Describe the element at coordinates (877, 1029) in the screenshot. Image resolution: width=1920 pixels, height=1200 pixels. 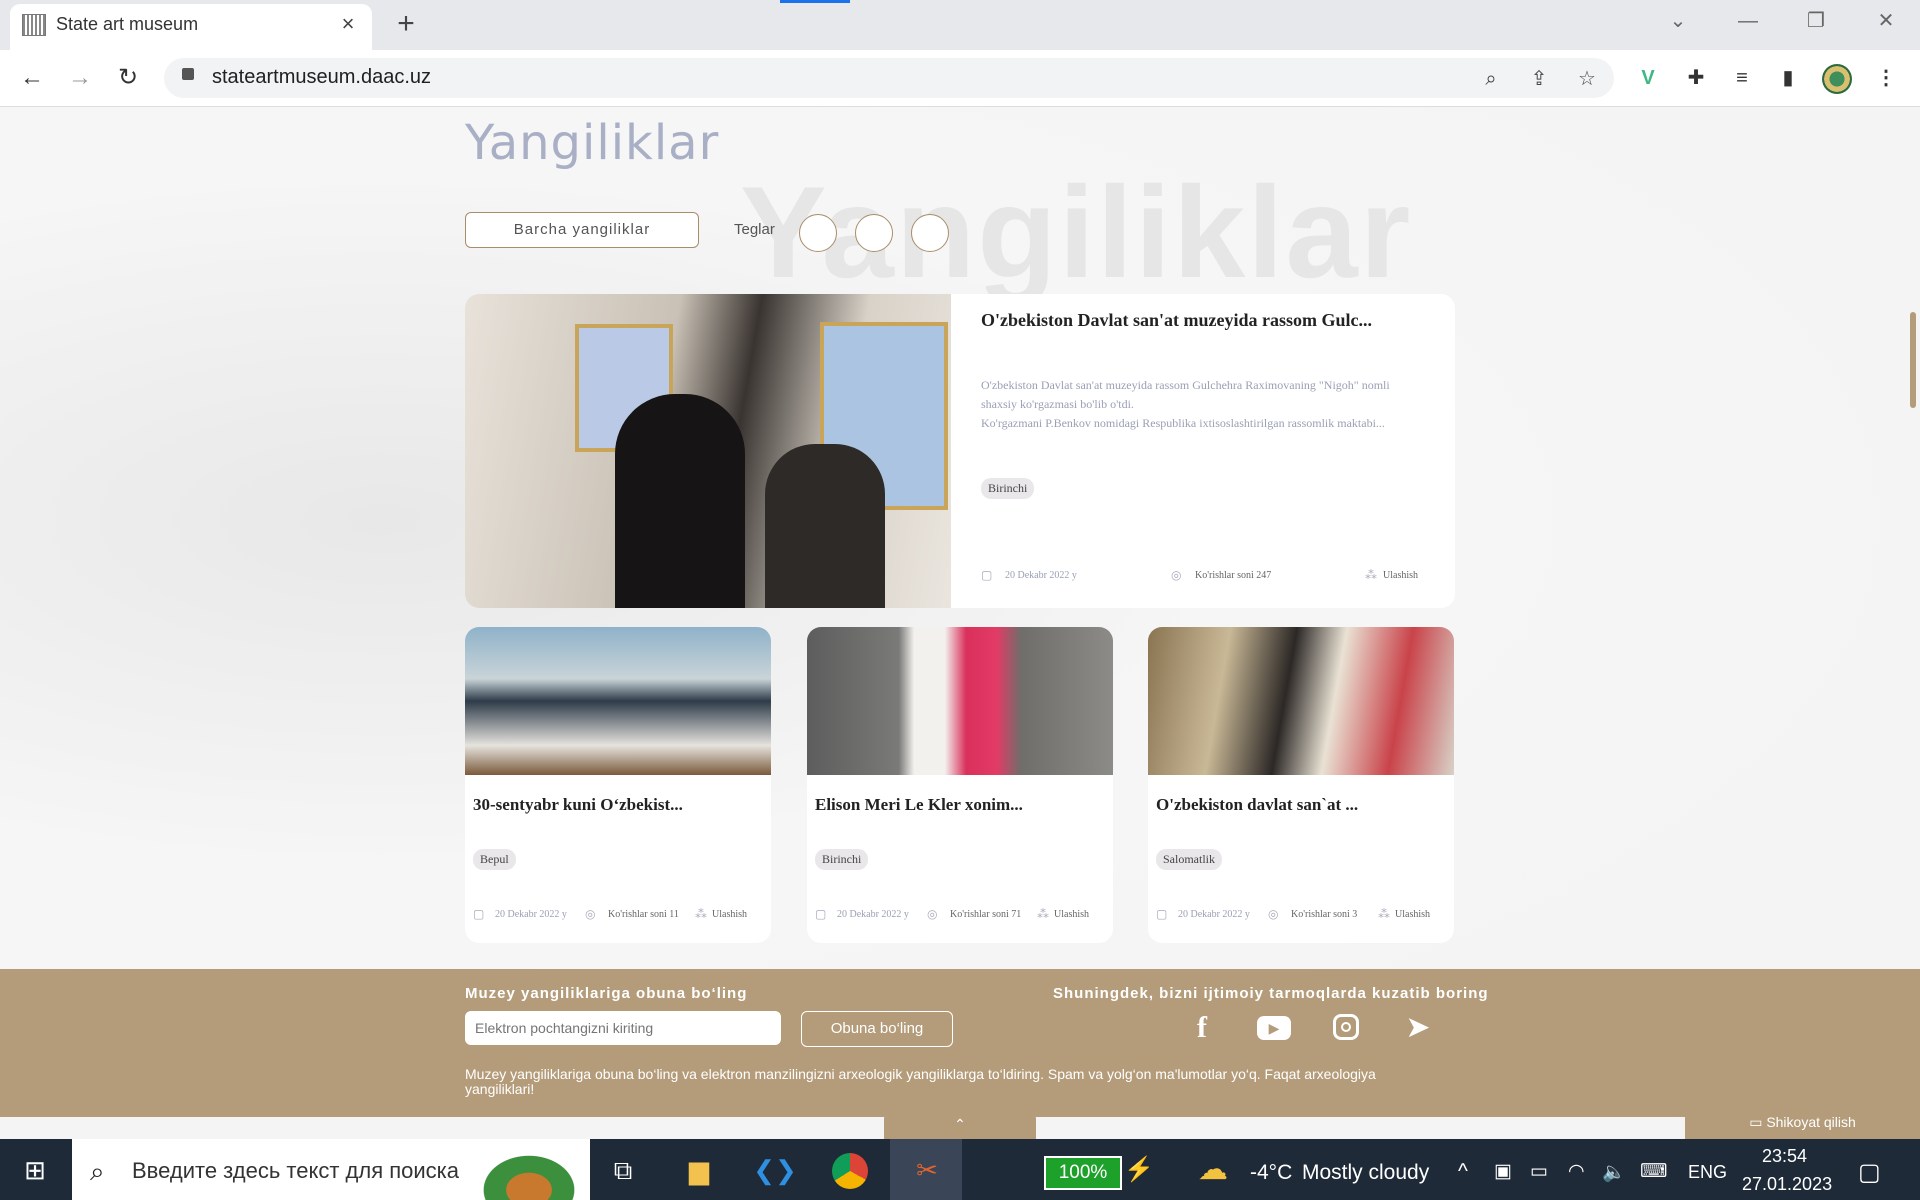
I see `subscribe-button: Obuna bo‘ling` at that location.